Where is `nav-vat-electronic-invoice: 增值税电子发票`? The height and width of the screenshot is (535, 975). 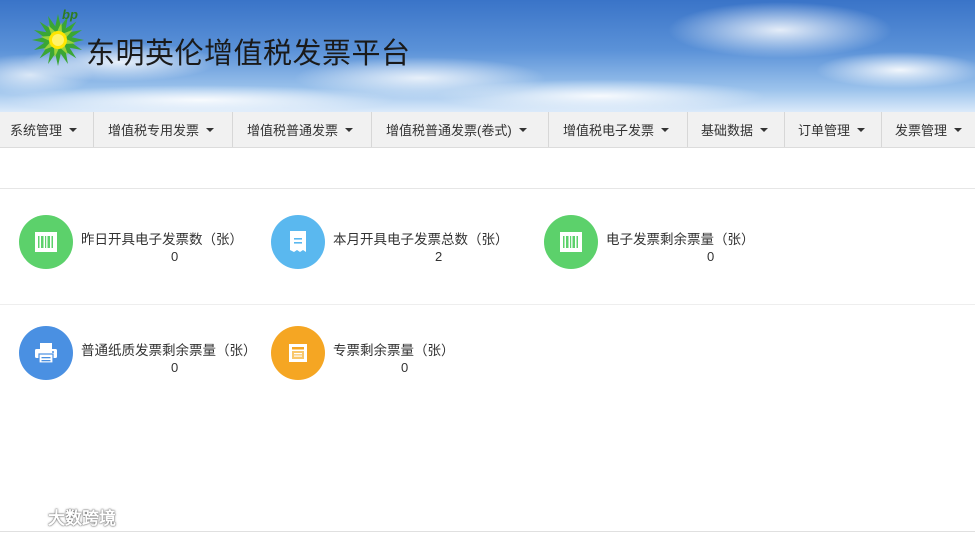
nav-vat-electronic-invoice: 增值税电子发票 is located at coordinates (618, 129).